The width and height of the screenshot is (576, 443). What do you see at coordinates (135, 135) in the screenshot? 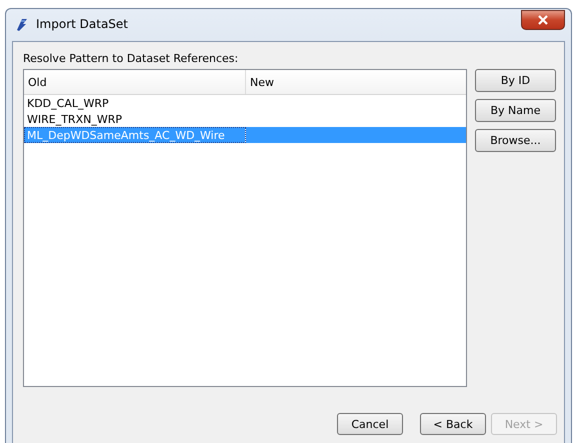
I see `table-cell: ML_DepWDSameAmts_AC_WD_Wire` at bounding box center [135, 135].